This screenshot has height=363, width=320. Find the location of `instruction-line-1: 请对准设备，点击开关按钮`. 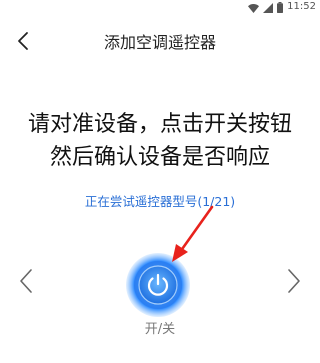

instruction-line-1: 请对准设备，点击开关按钮 is located at coordinates (159, 124).